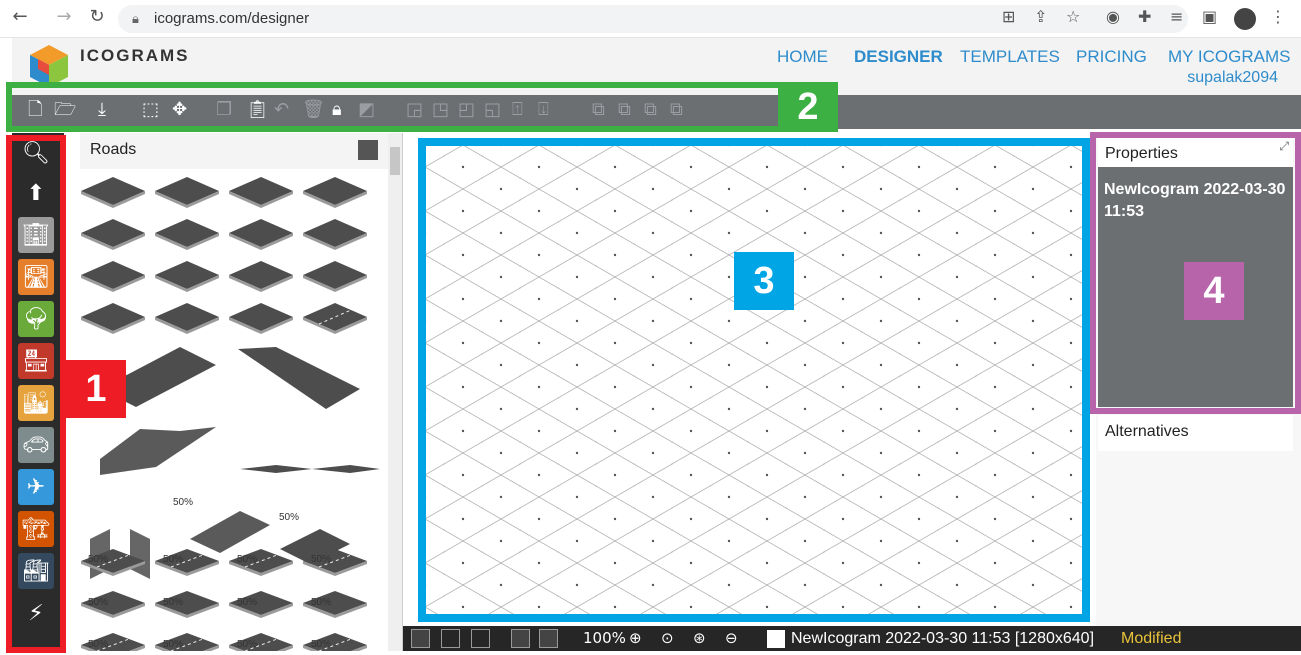  I want to click on profile-avatar, so click(1245, 19).